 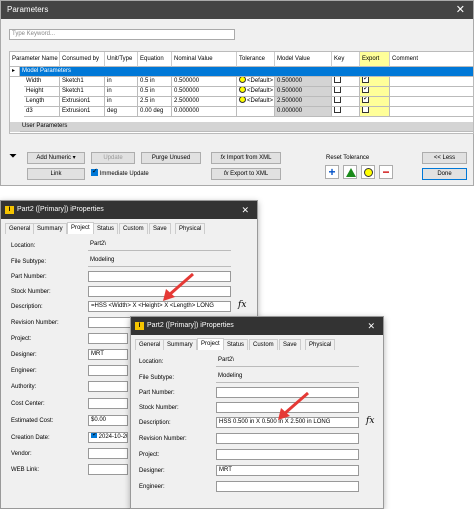 I want to click on immediate-update-checkbox, so click(x=94, y=171).